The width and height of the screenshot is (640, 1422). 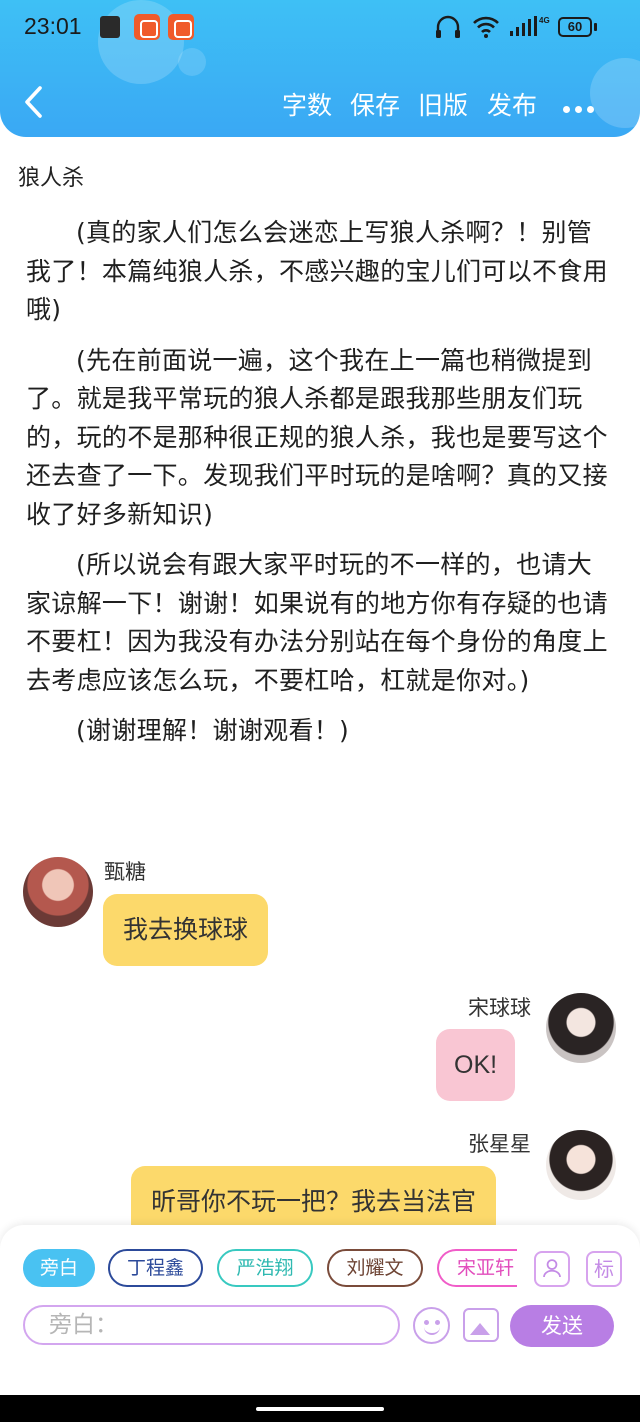 I want to click on chat-bubble: 我去换球球, so click(x=186, y=930).